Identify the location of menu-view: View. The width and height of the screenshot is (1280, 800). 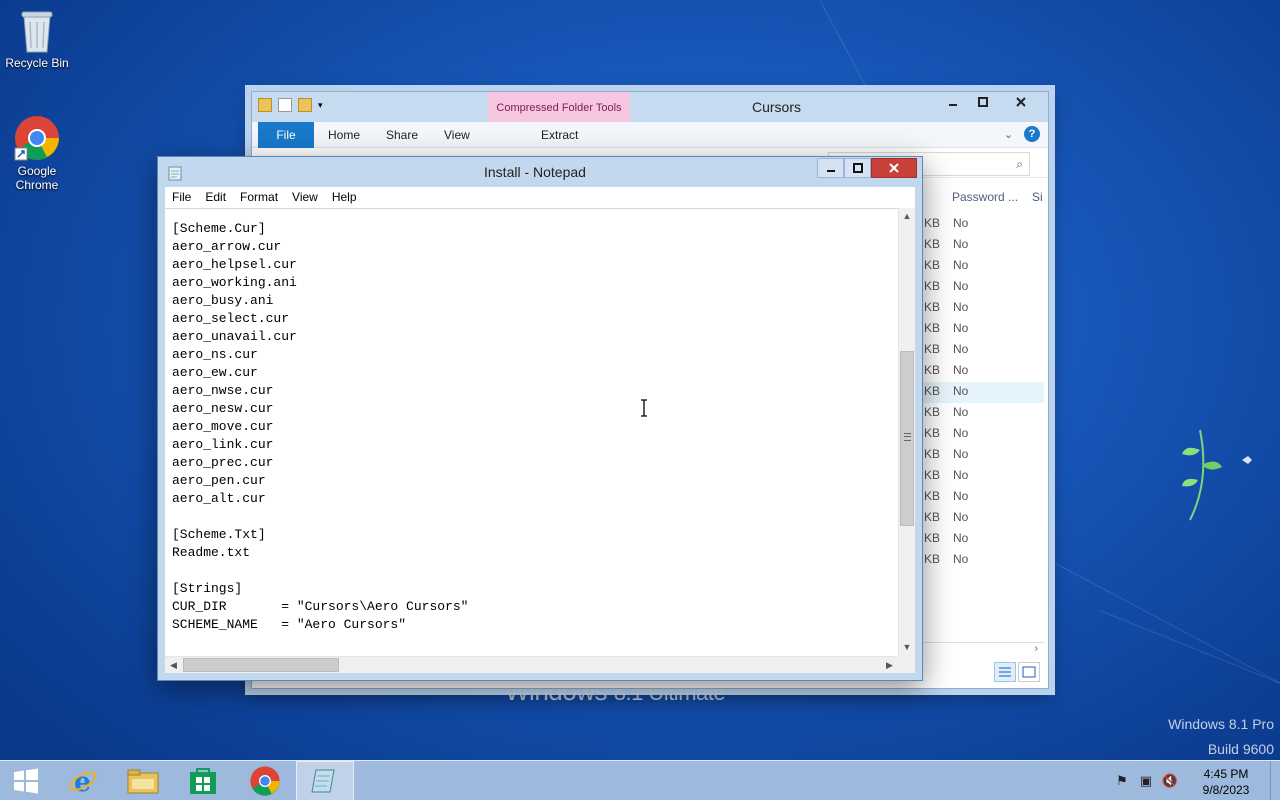
(305, 197).